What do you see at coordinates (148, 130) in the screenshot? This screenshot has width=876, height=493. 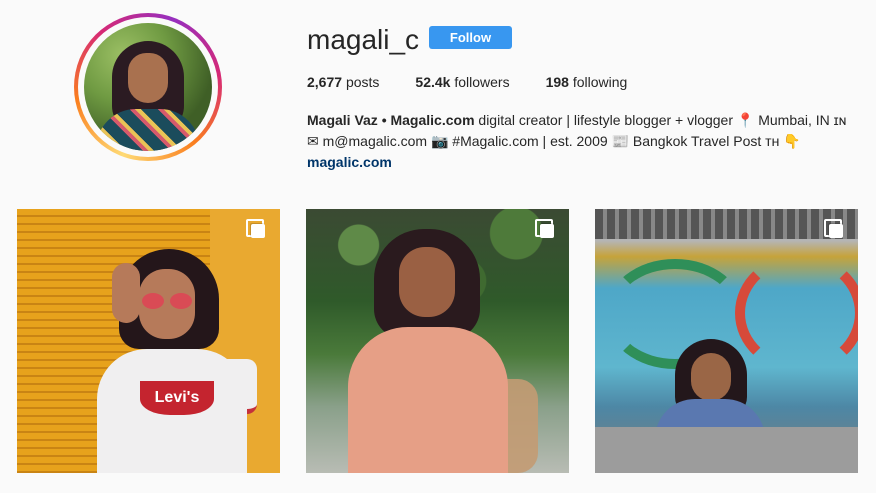 I see `avatar-shirt` at bounding box center [148, 130].